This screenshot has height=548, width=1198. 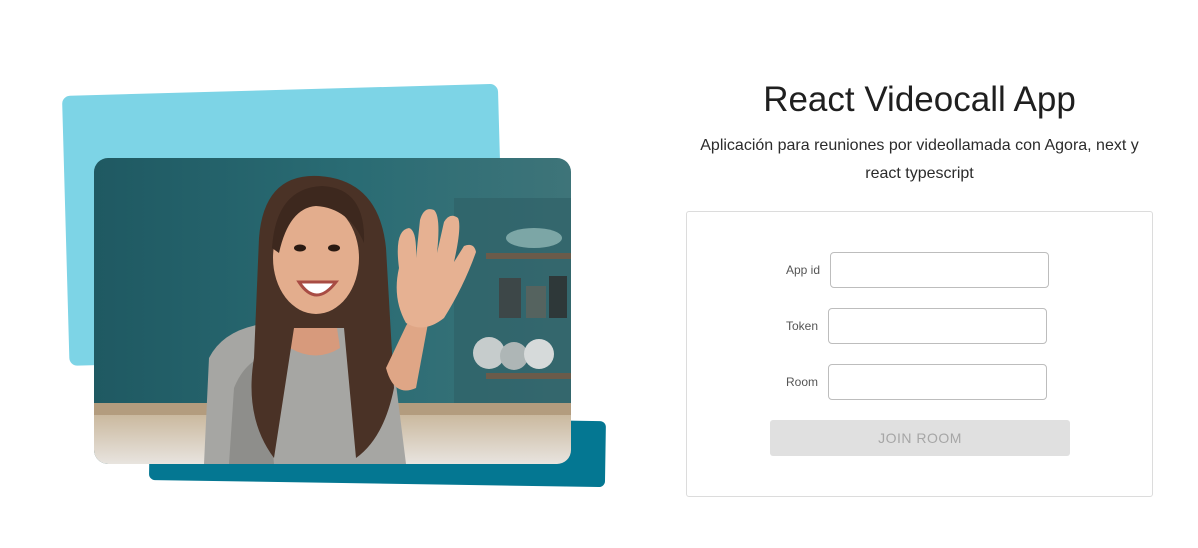 I want to click on app-id-row: App id, so click(x=916, y=270).